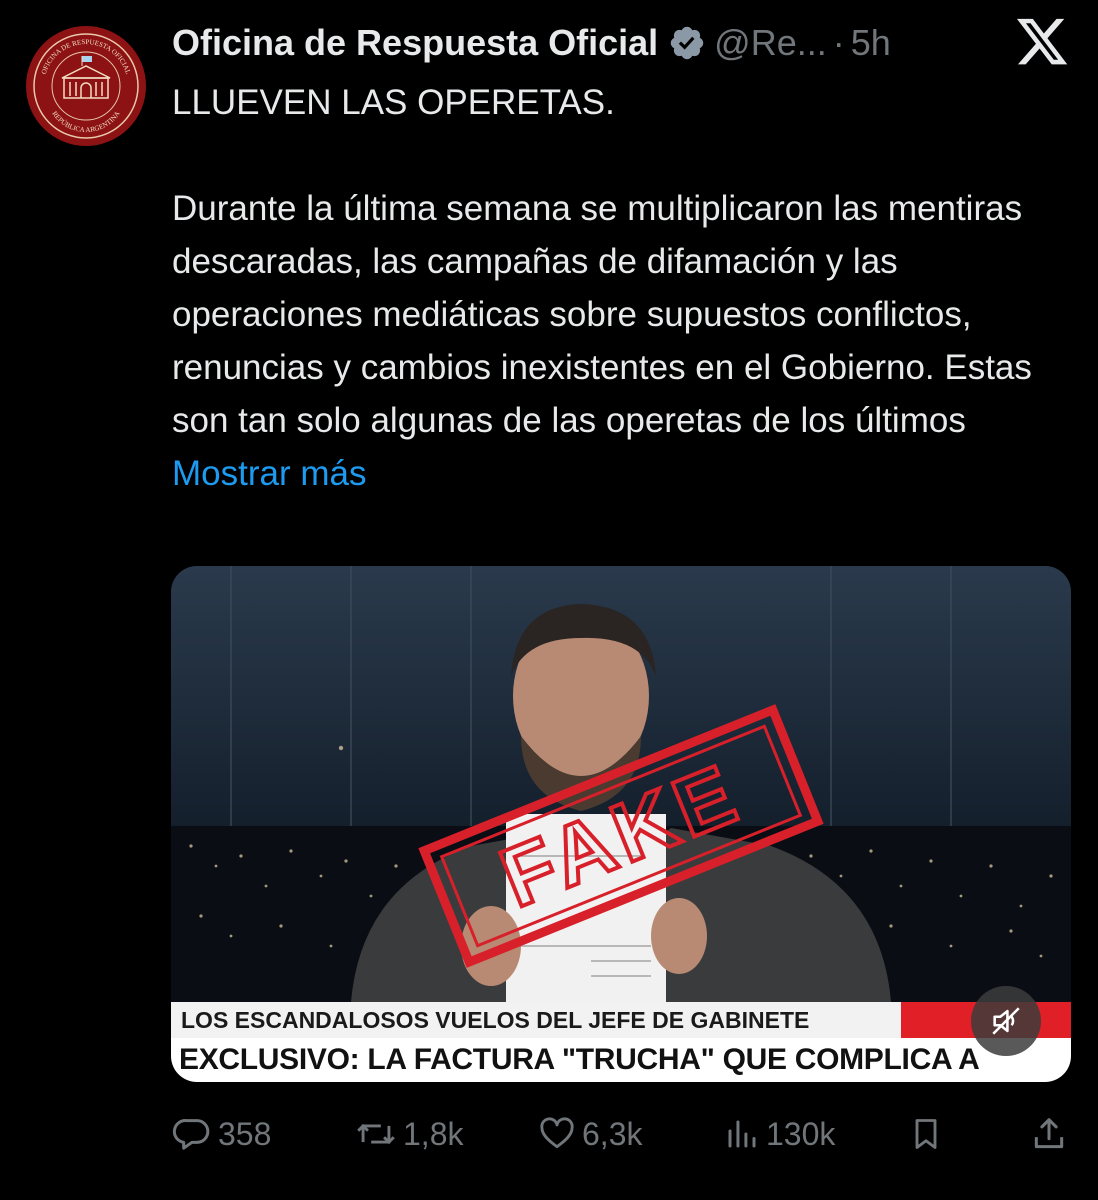 Image resolution: width=1098 pixels, height=1200 pixels. I want to click on like-count: 6,3k, so click(612, 1133).